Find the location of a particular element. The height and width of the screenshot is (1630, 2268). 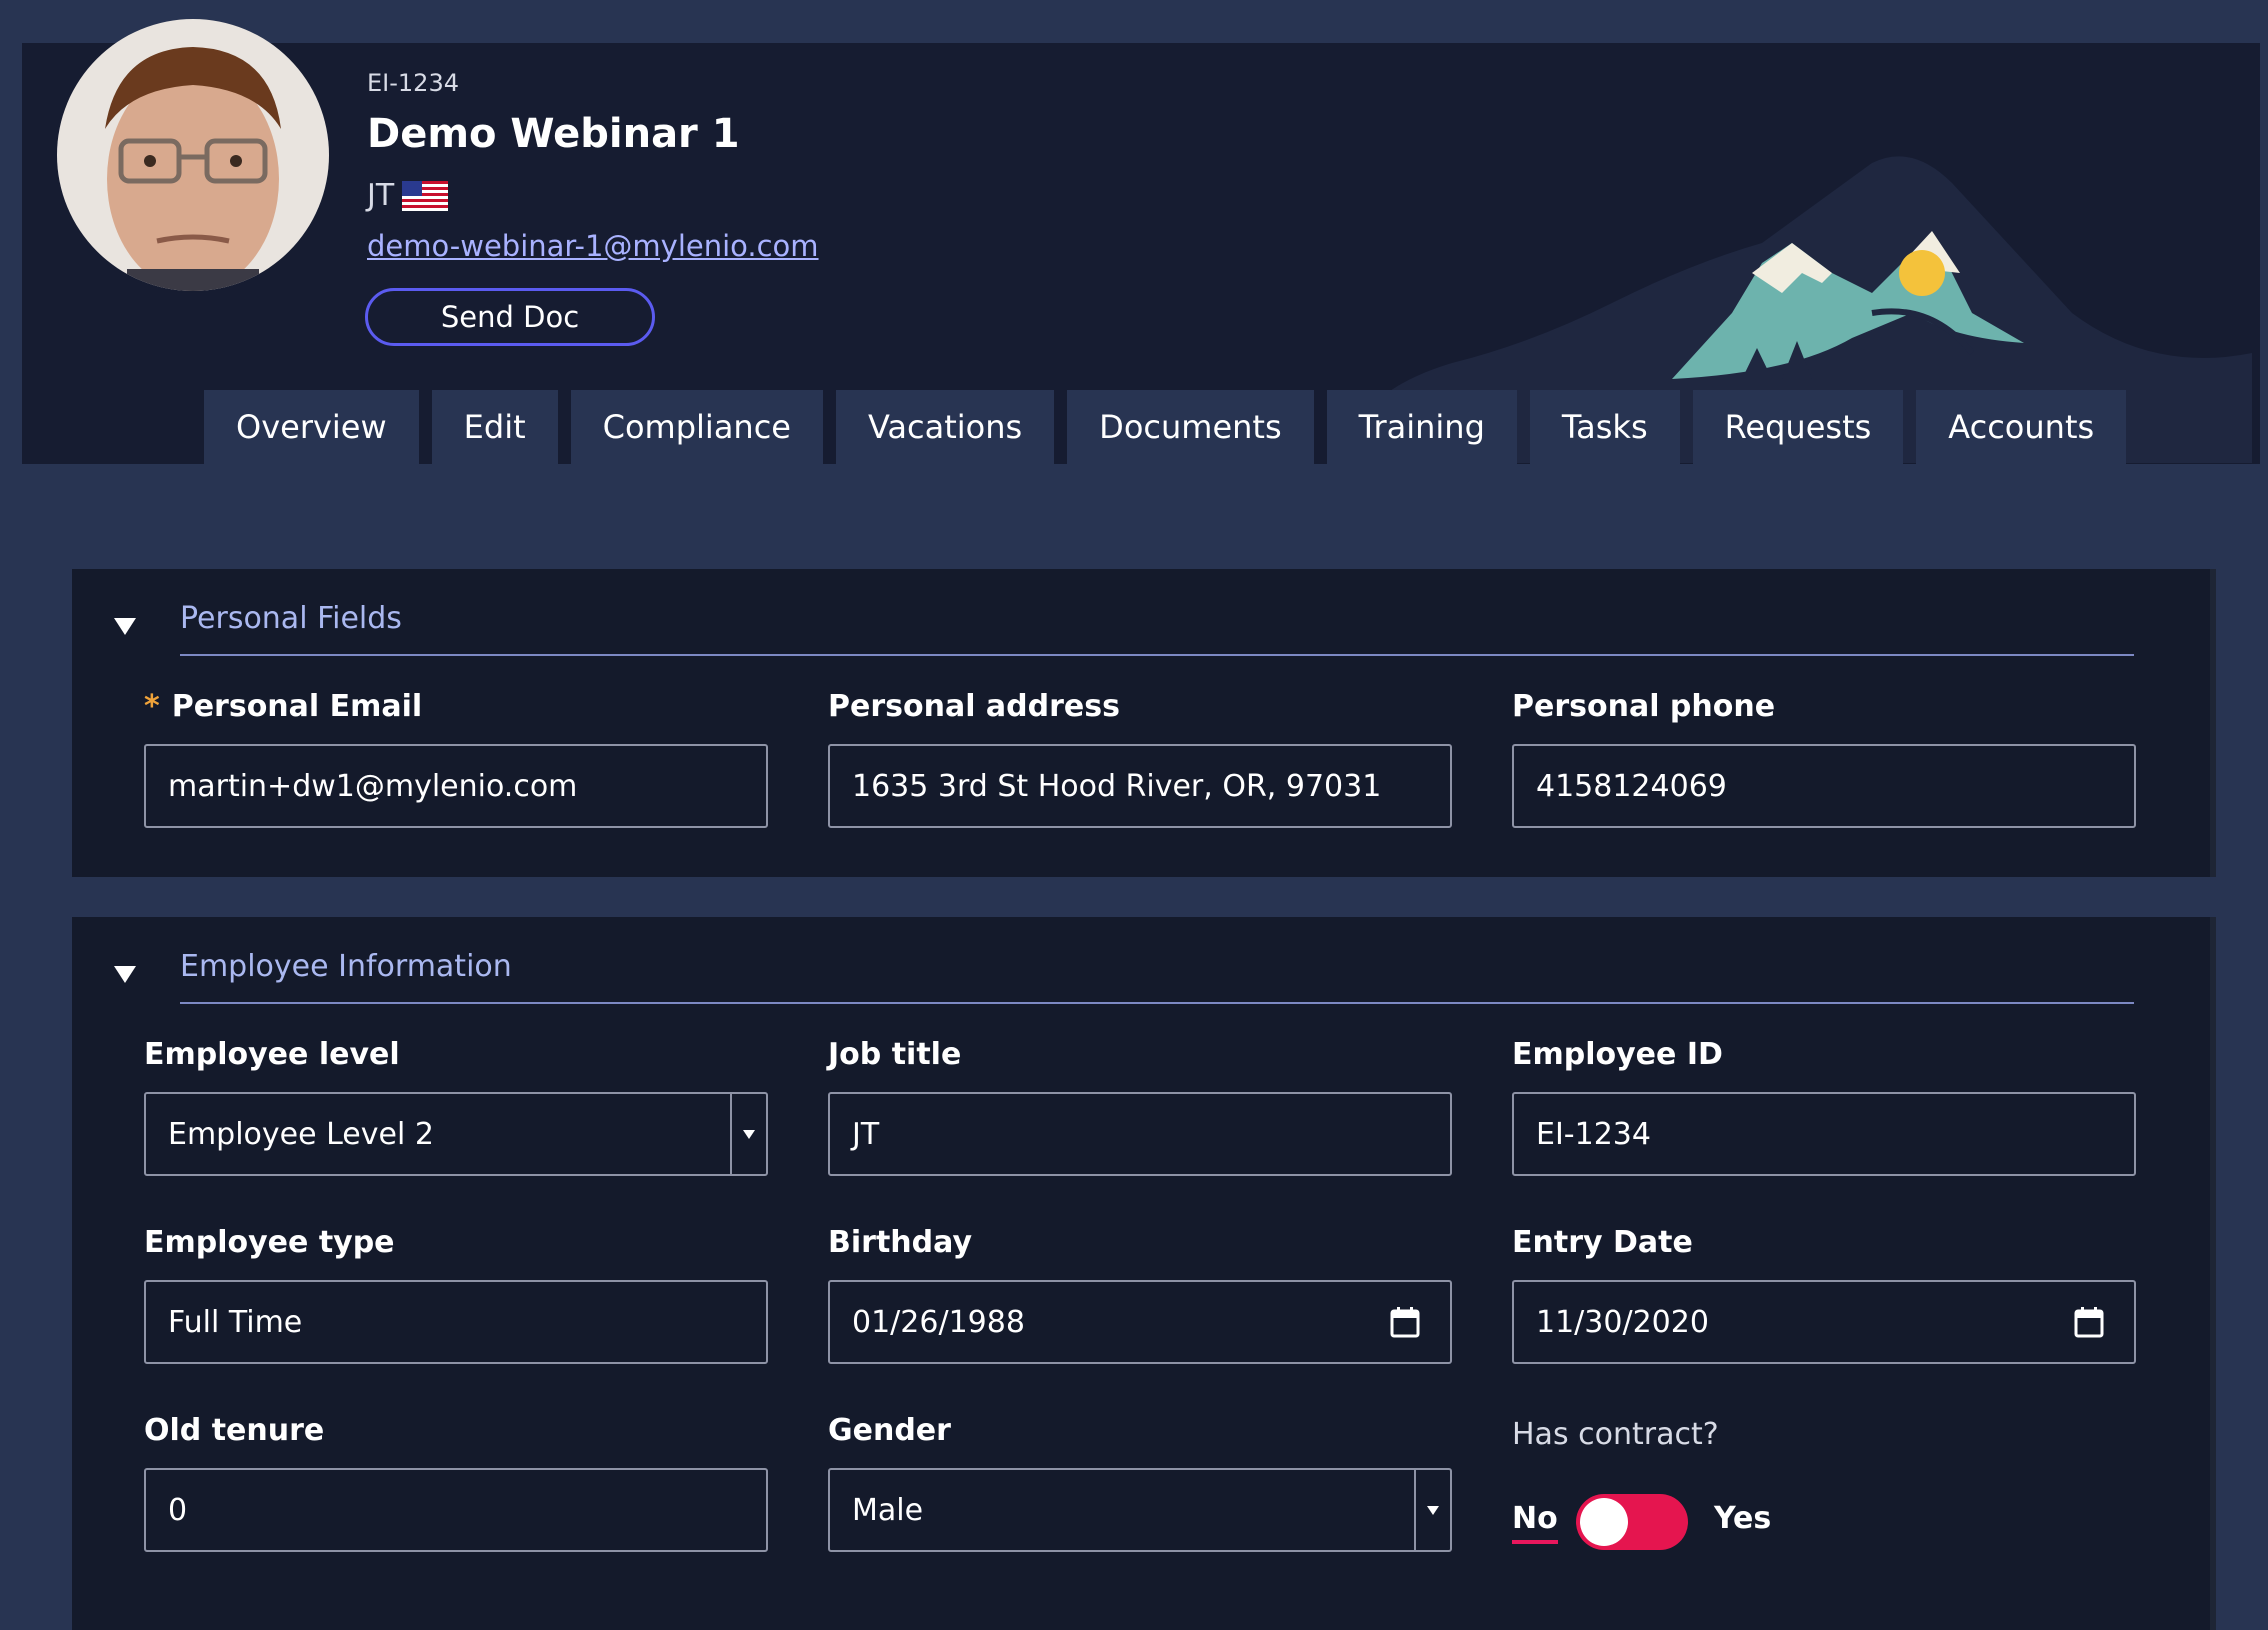

section-title-personal: Personal Fields is located at coordinates (1157, 628).